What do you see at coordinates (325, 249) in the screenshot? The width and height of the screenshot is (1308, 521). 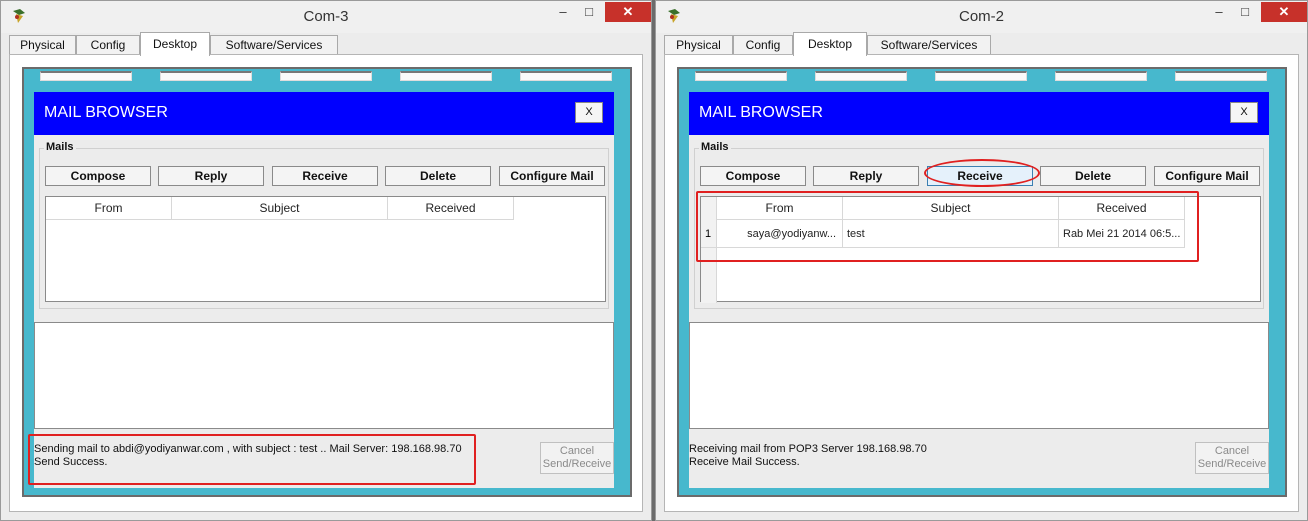 I see `mail-table: From Subject Received` at bounding box center [325, 249].